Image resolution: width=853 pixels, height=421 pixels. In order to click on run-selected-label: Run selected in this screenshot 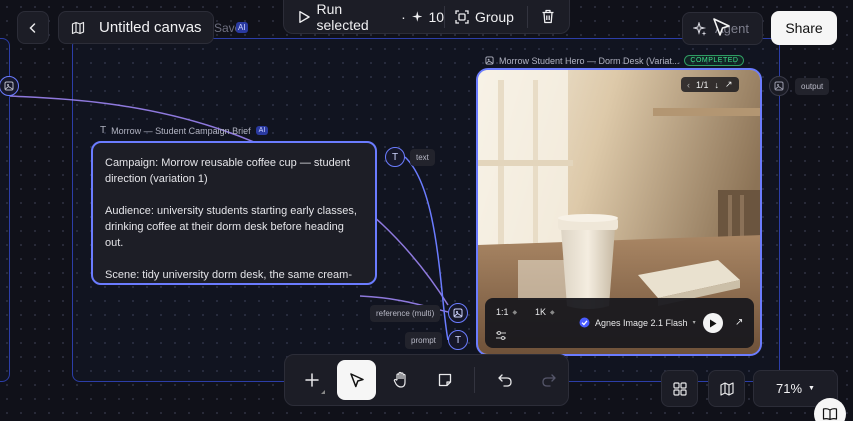, I will do `click(342, 16)`.